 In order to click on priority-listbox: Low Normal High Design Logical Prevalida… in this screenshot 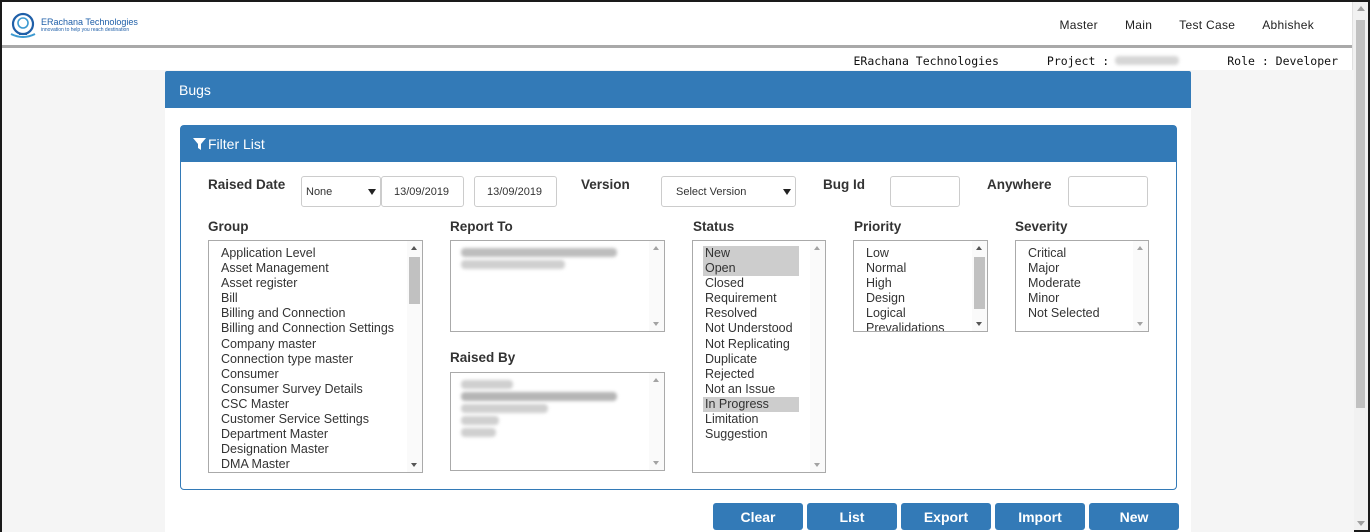, I will do `click(920, 286)`.